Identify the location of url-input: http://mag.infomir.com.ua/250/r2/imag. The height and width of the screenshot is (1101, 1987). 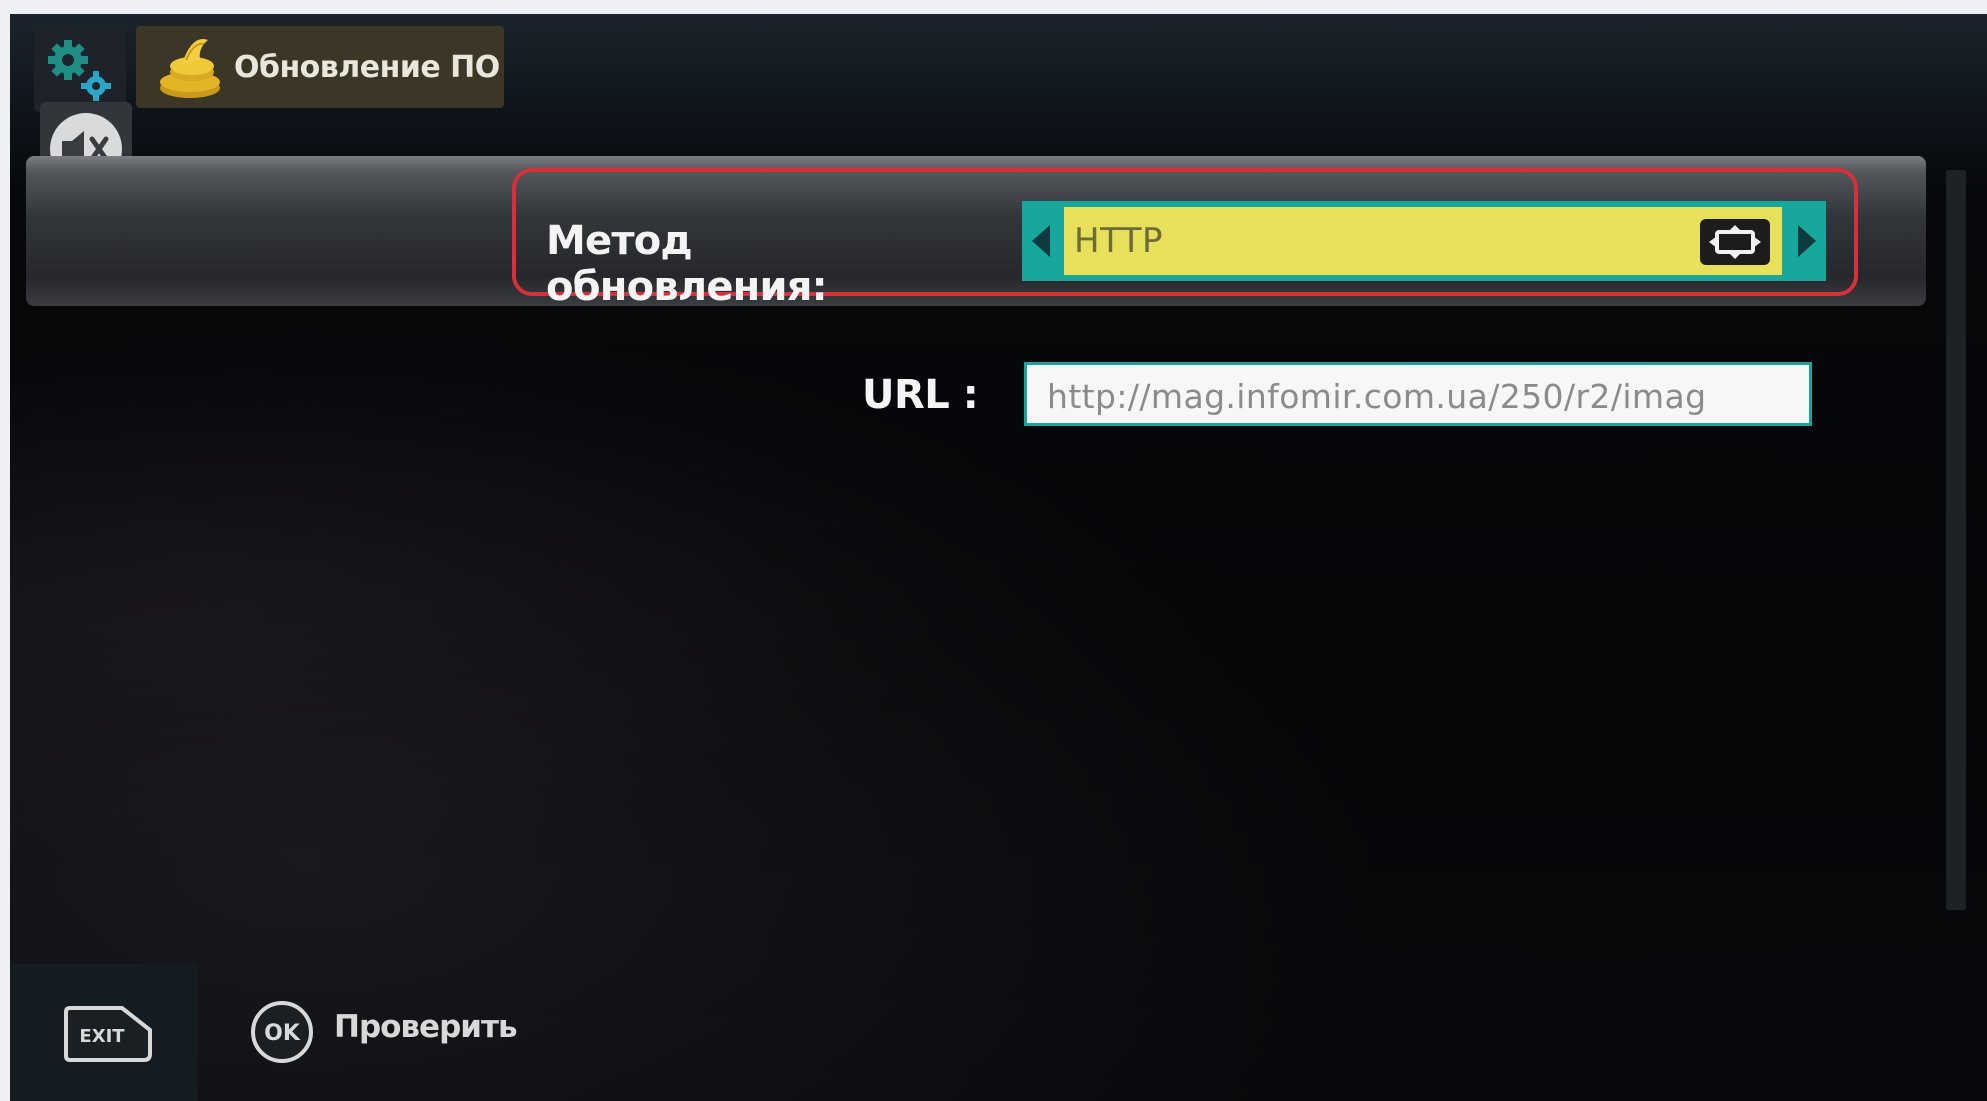
(1418, 394).